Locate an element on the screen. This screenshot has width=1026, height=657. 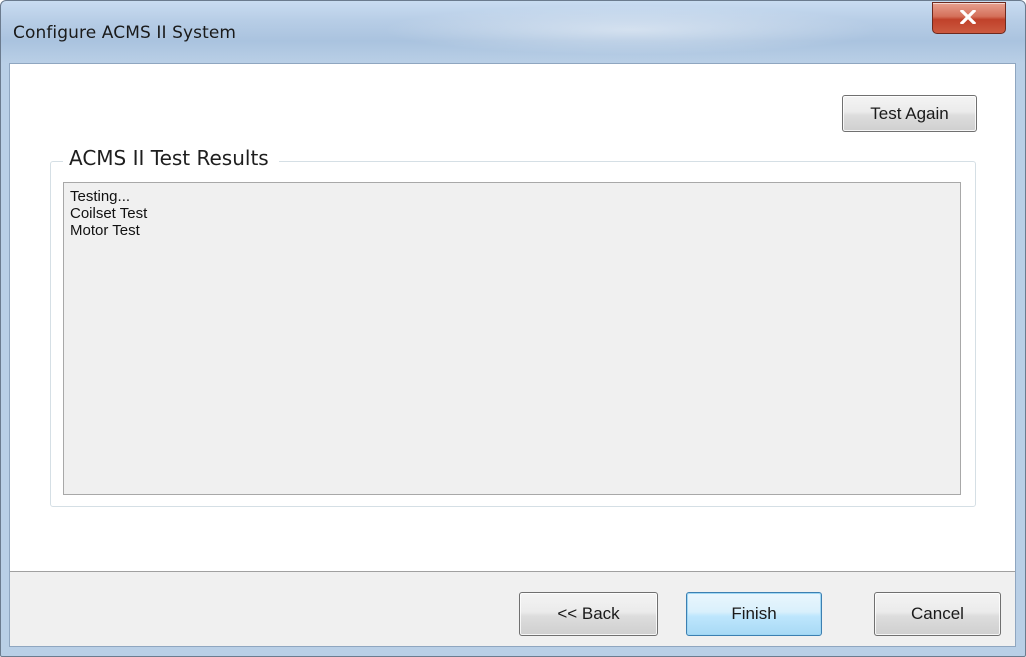
finish-button: Finish is located at coordinates (754, 614).